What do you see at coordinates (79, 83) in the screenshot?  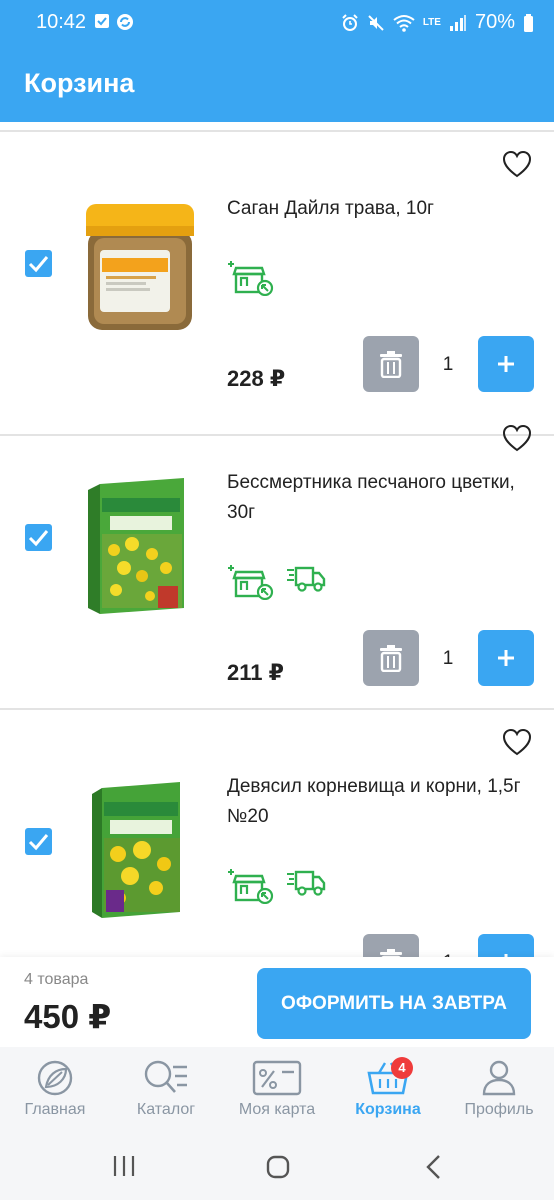 I see `page-title: Корзина` at bounding box center [79, 83].